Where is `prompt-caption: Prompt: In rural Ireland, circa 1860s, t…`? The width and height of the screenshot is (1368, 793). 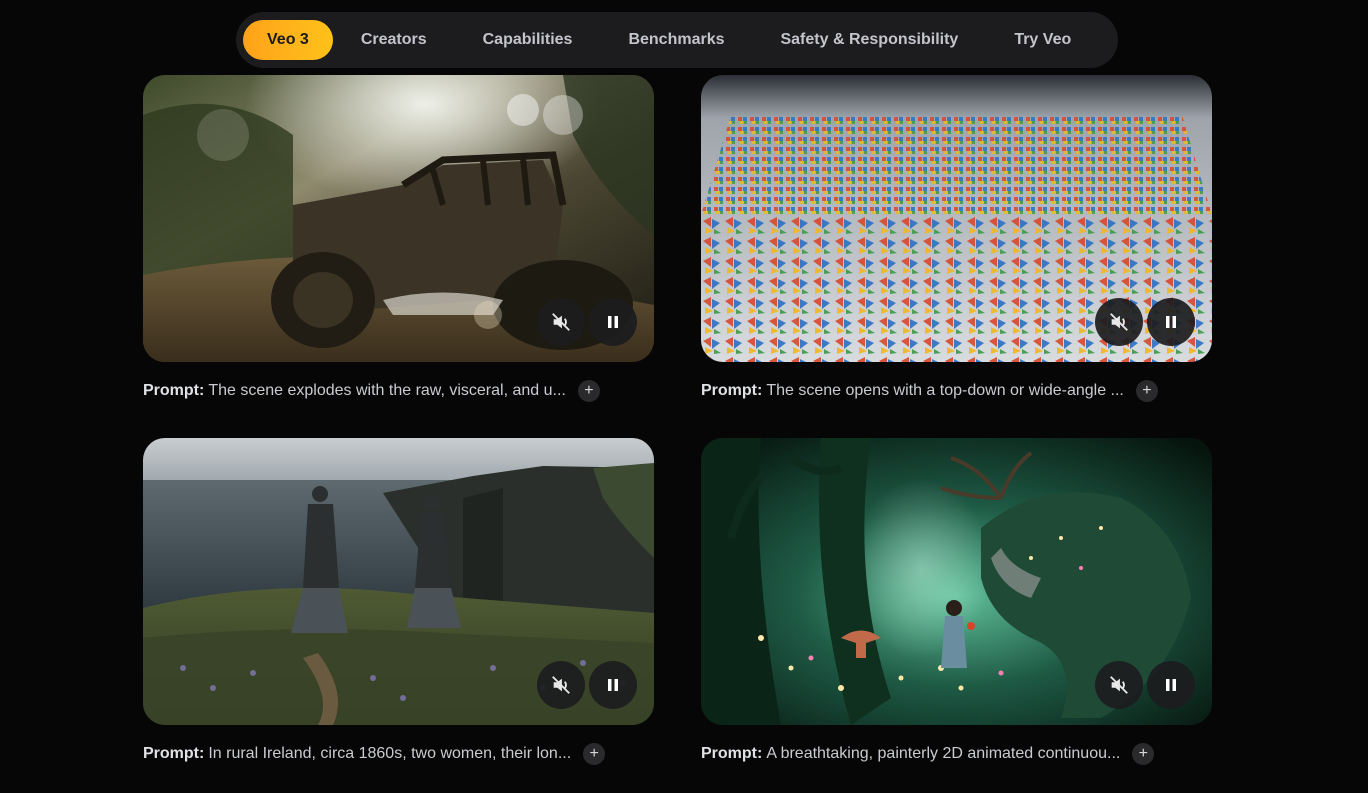
prompt-caption: Prompt: In rural Ireland, circa 1860s, t… is located at coordinates (374, 754).